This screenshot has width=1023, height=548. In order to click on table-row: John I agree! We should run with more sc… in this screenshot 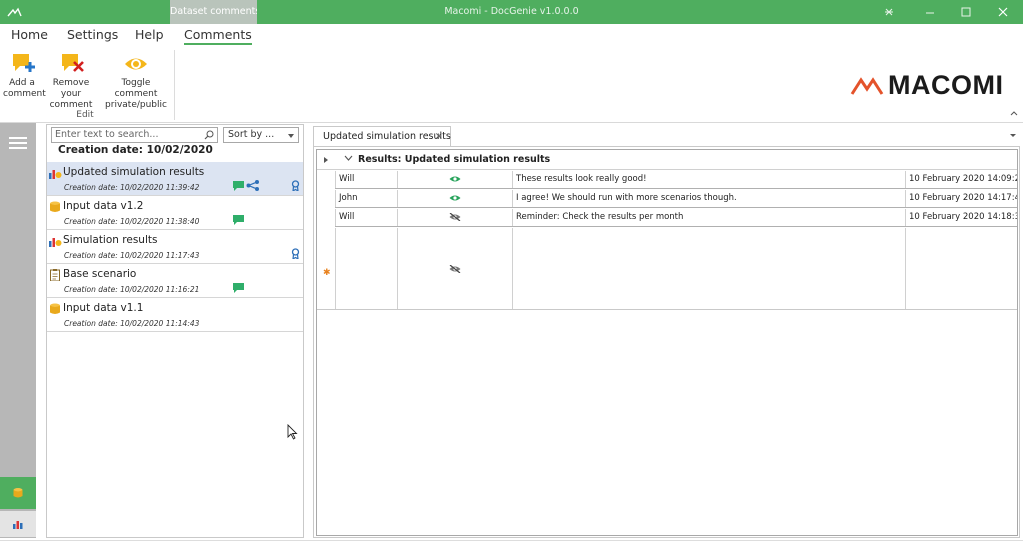, I will do `click(667, 198)`.